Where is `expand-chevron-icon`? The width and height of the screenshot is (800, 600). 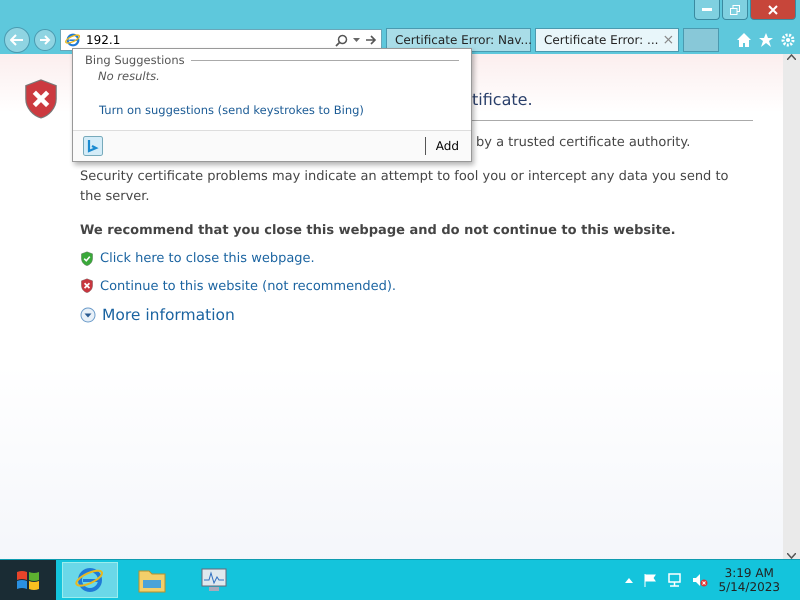
expand-chevron-icon is located at coordinates (88, 314).